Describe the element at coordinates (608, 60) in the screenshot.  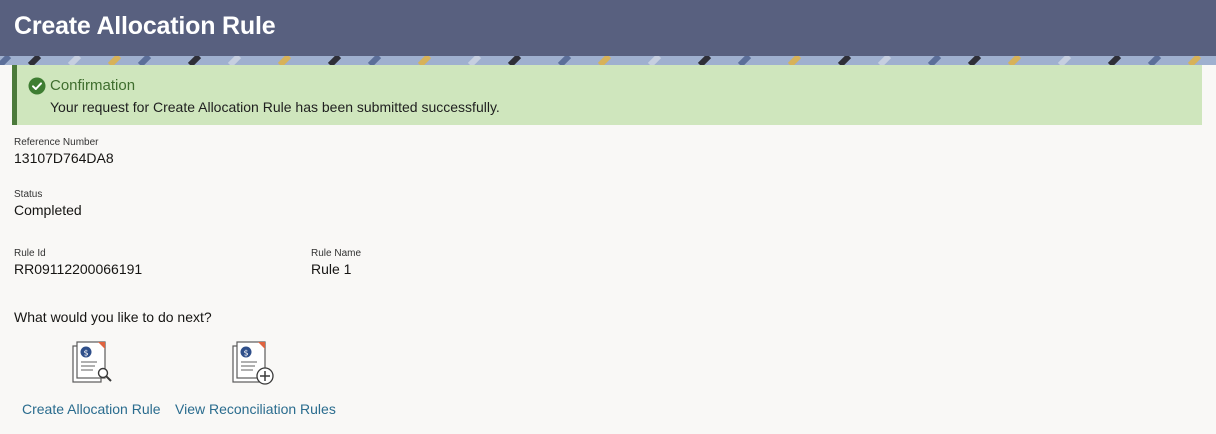
I see `decorative-banner` at that location.